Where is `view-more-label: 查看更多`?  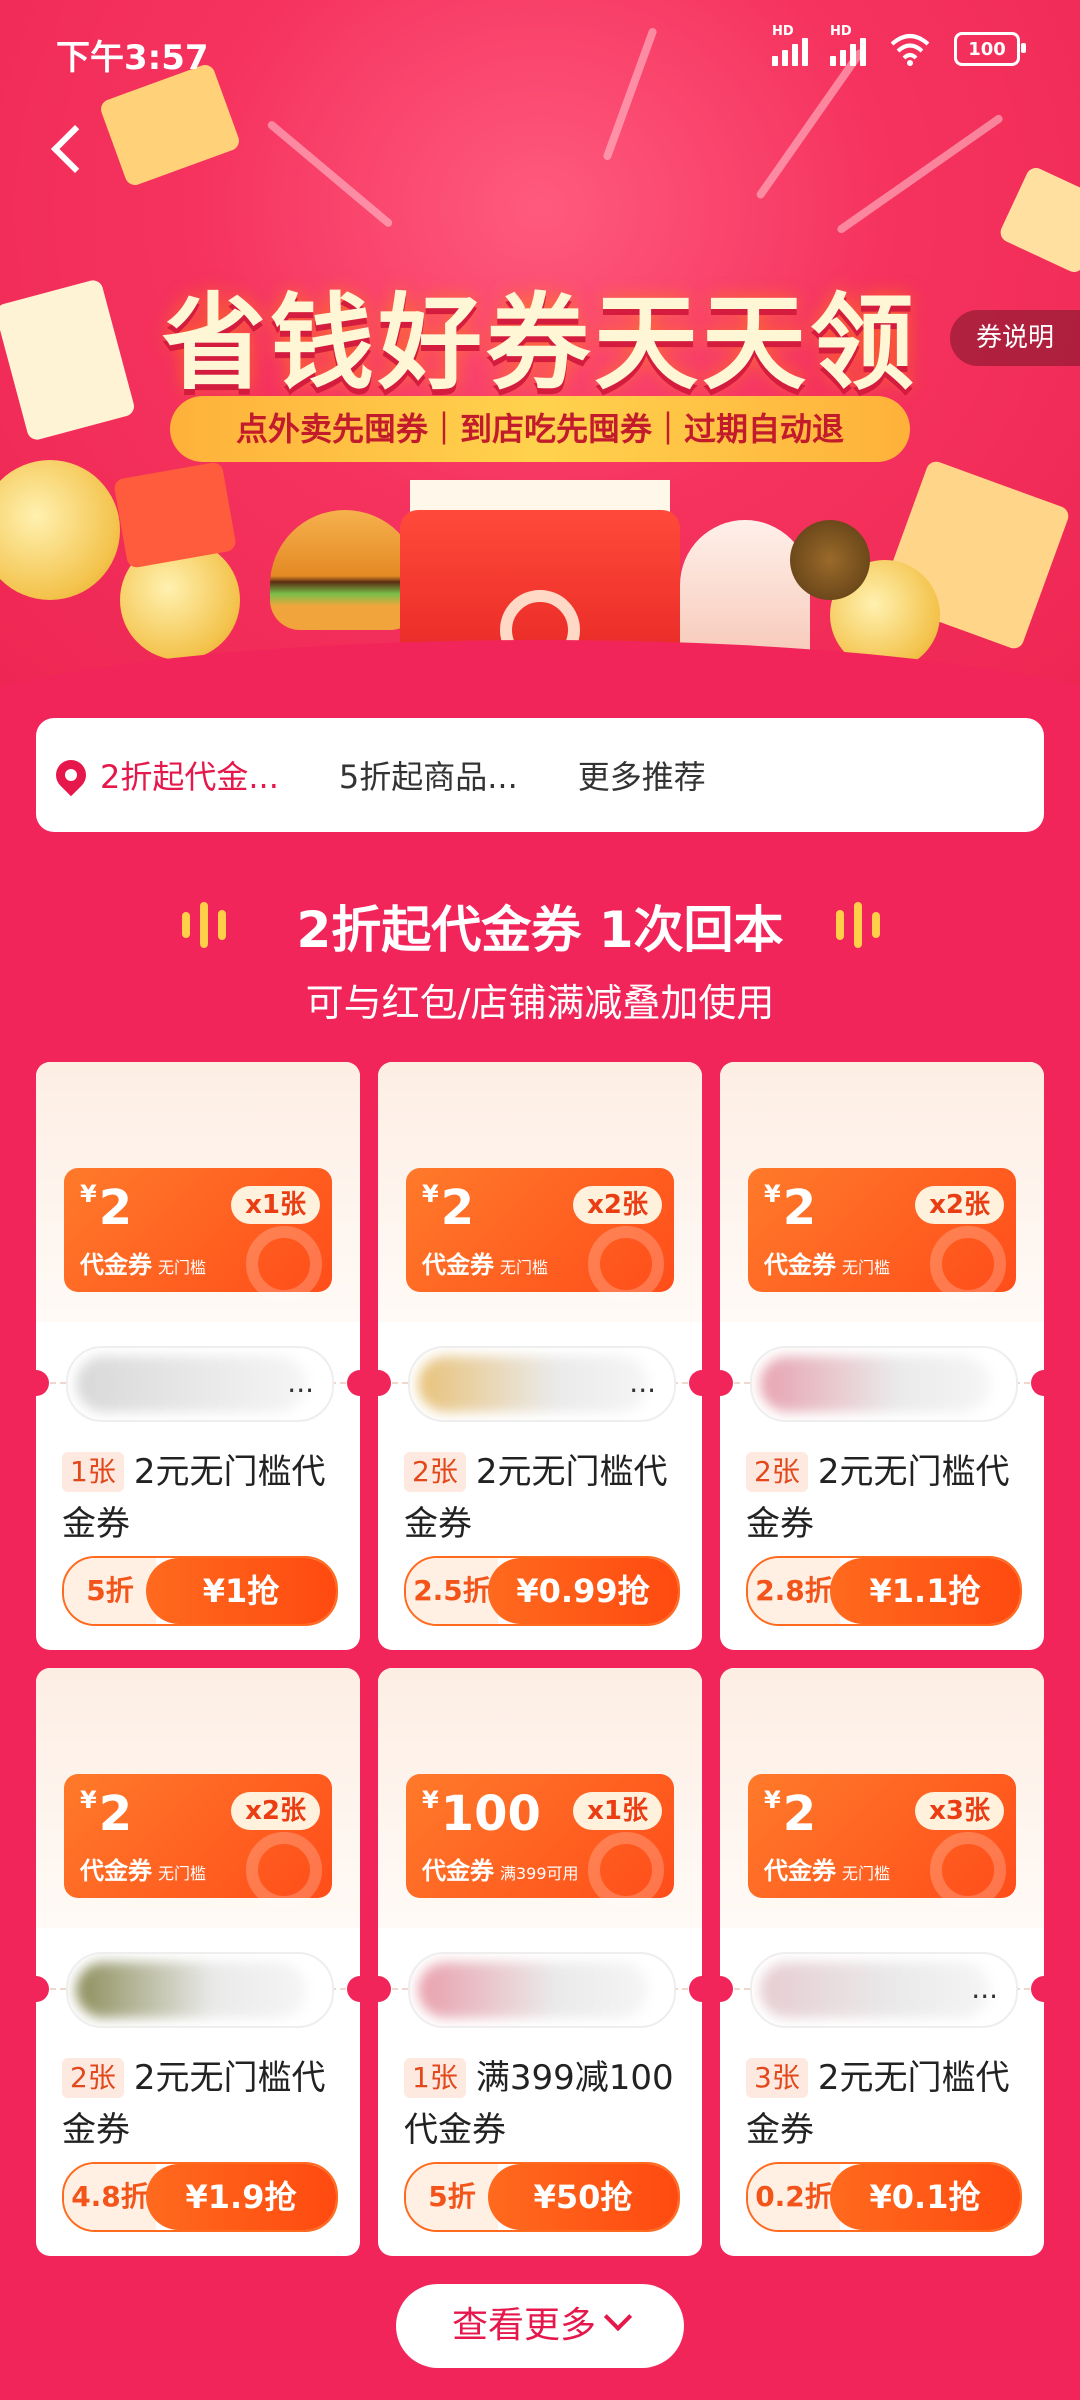 view-more-label: 查看更多 is located at coordinates (523, 2325).